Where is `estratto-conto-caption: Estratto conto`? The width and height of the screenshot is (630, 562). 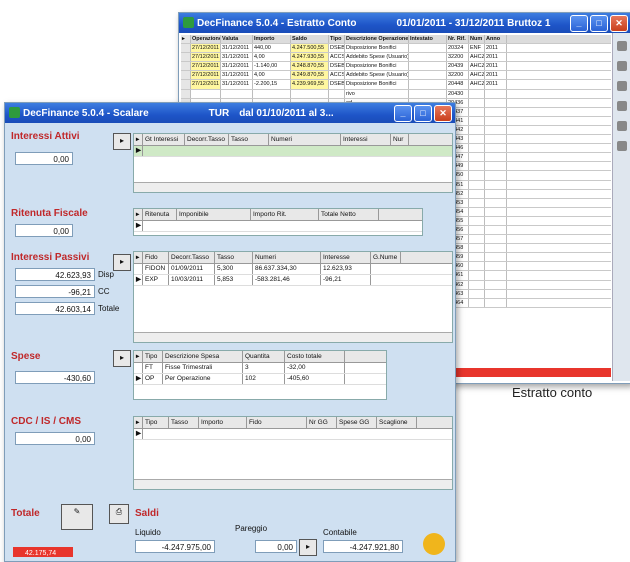 estratto-conto-caption: Estratto conto is located at coordinates (552, 392).